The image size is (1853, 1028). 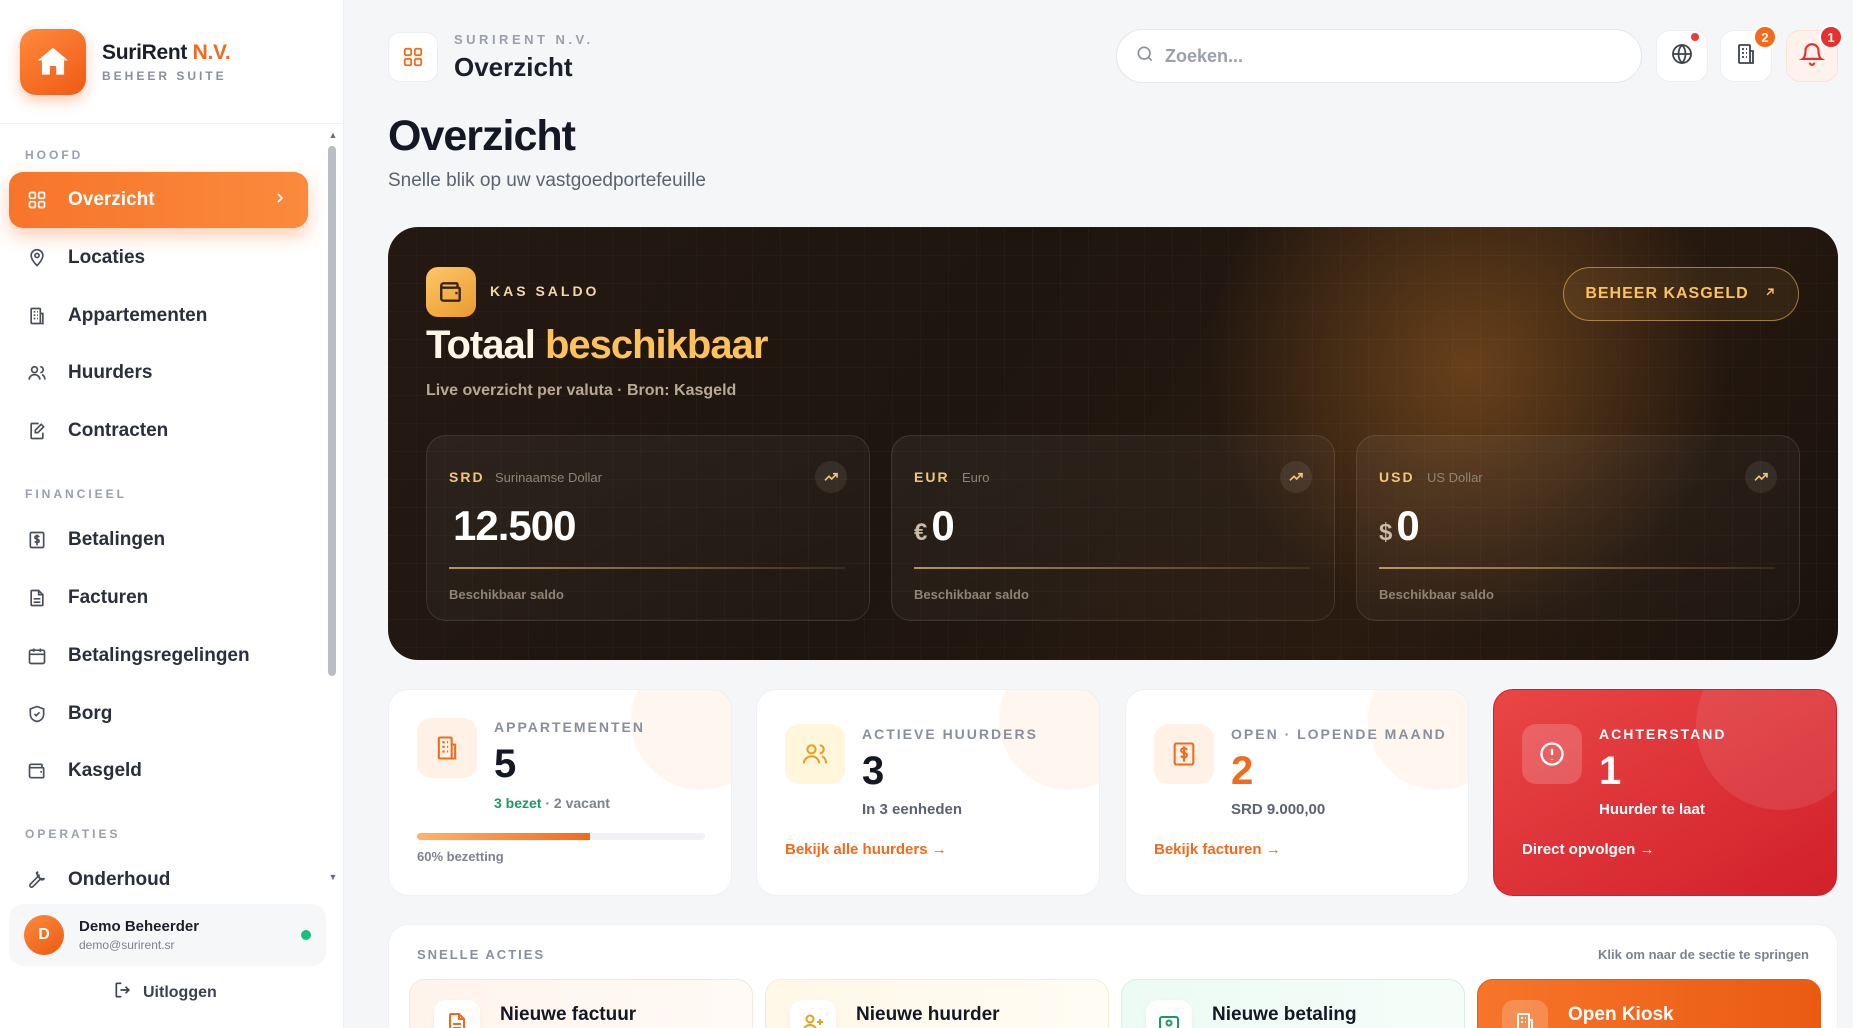 I want to click on apartments-button: 2, so click(x=1748, y=53).